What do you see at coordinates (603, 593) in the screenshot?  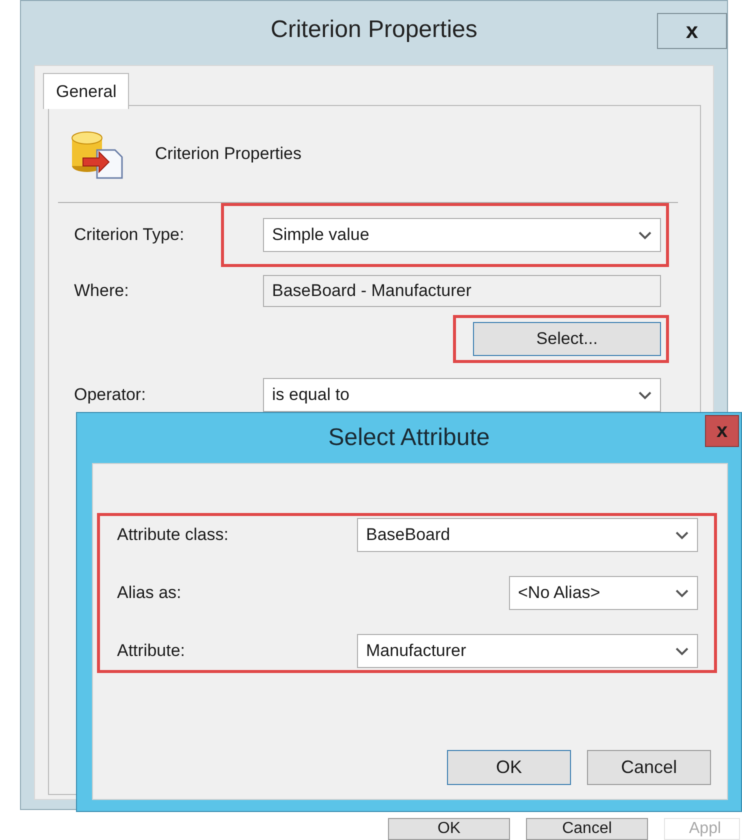 I see `dropdown: <No Alias>` at bounding box center [603, 593].